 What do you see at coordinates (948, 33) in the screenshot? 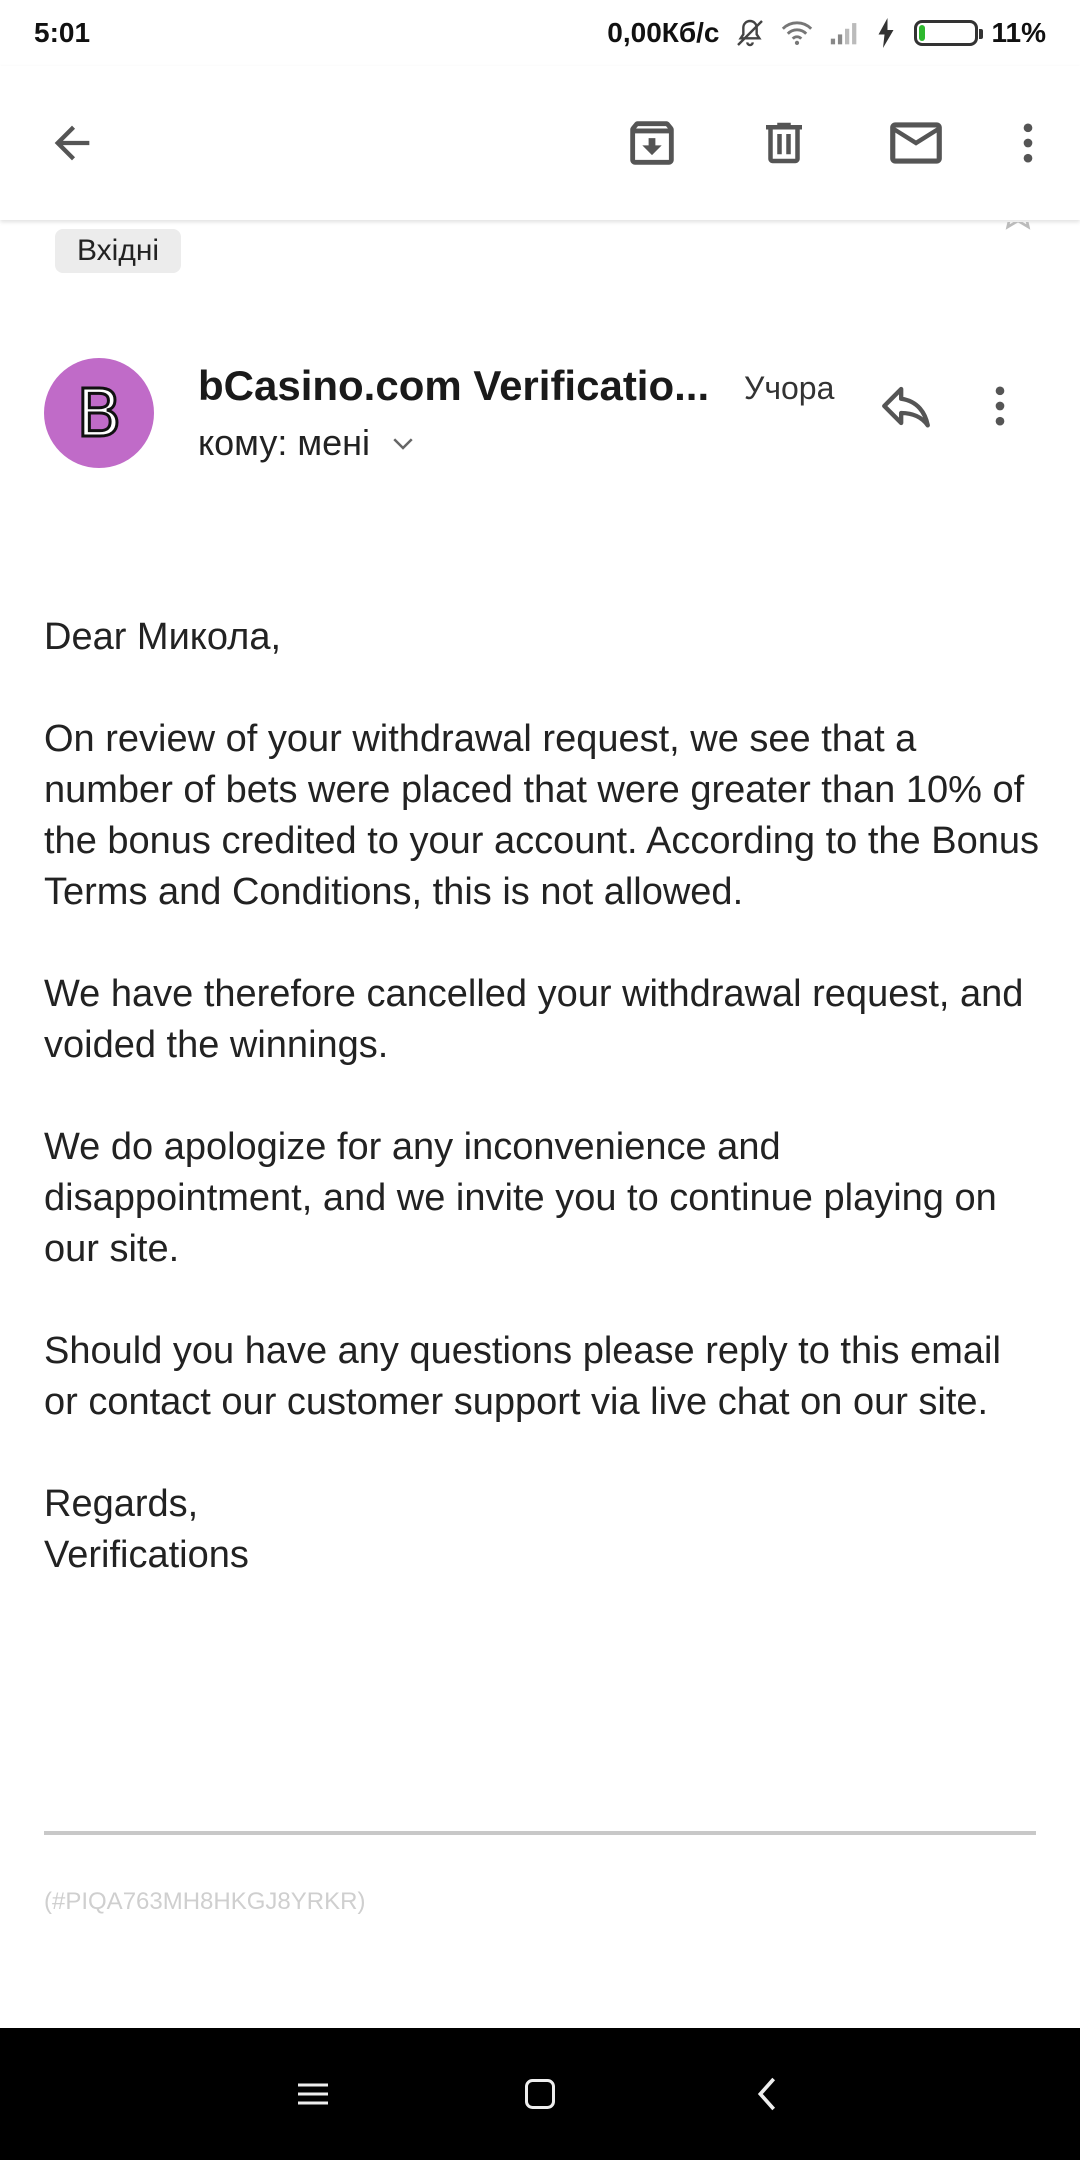
I see `battery-icon` at bounding box center [948, 33].